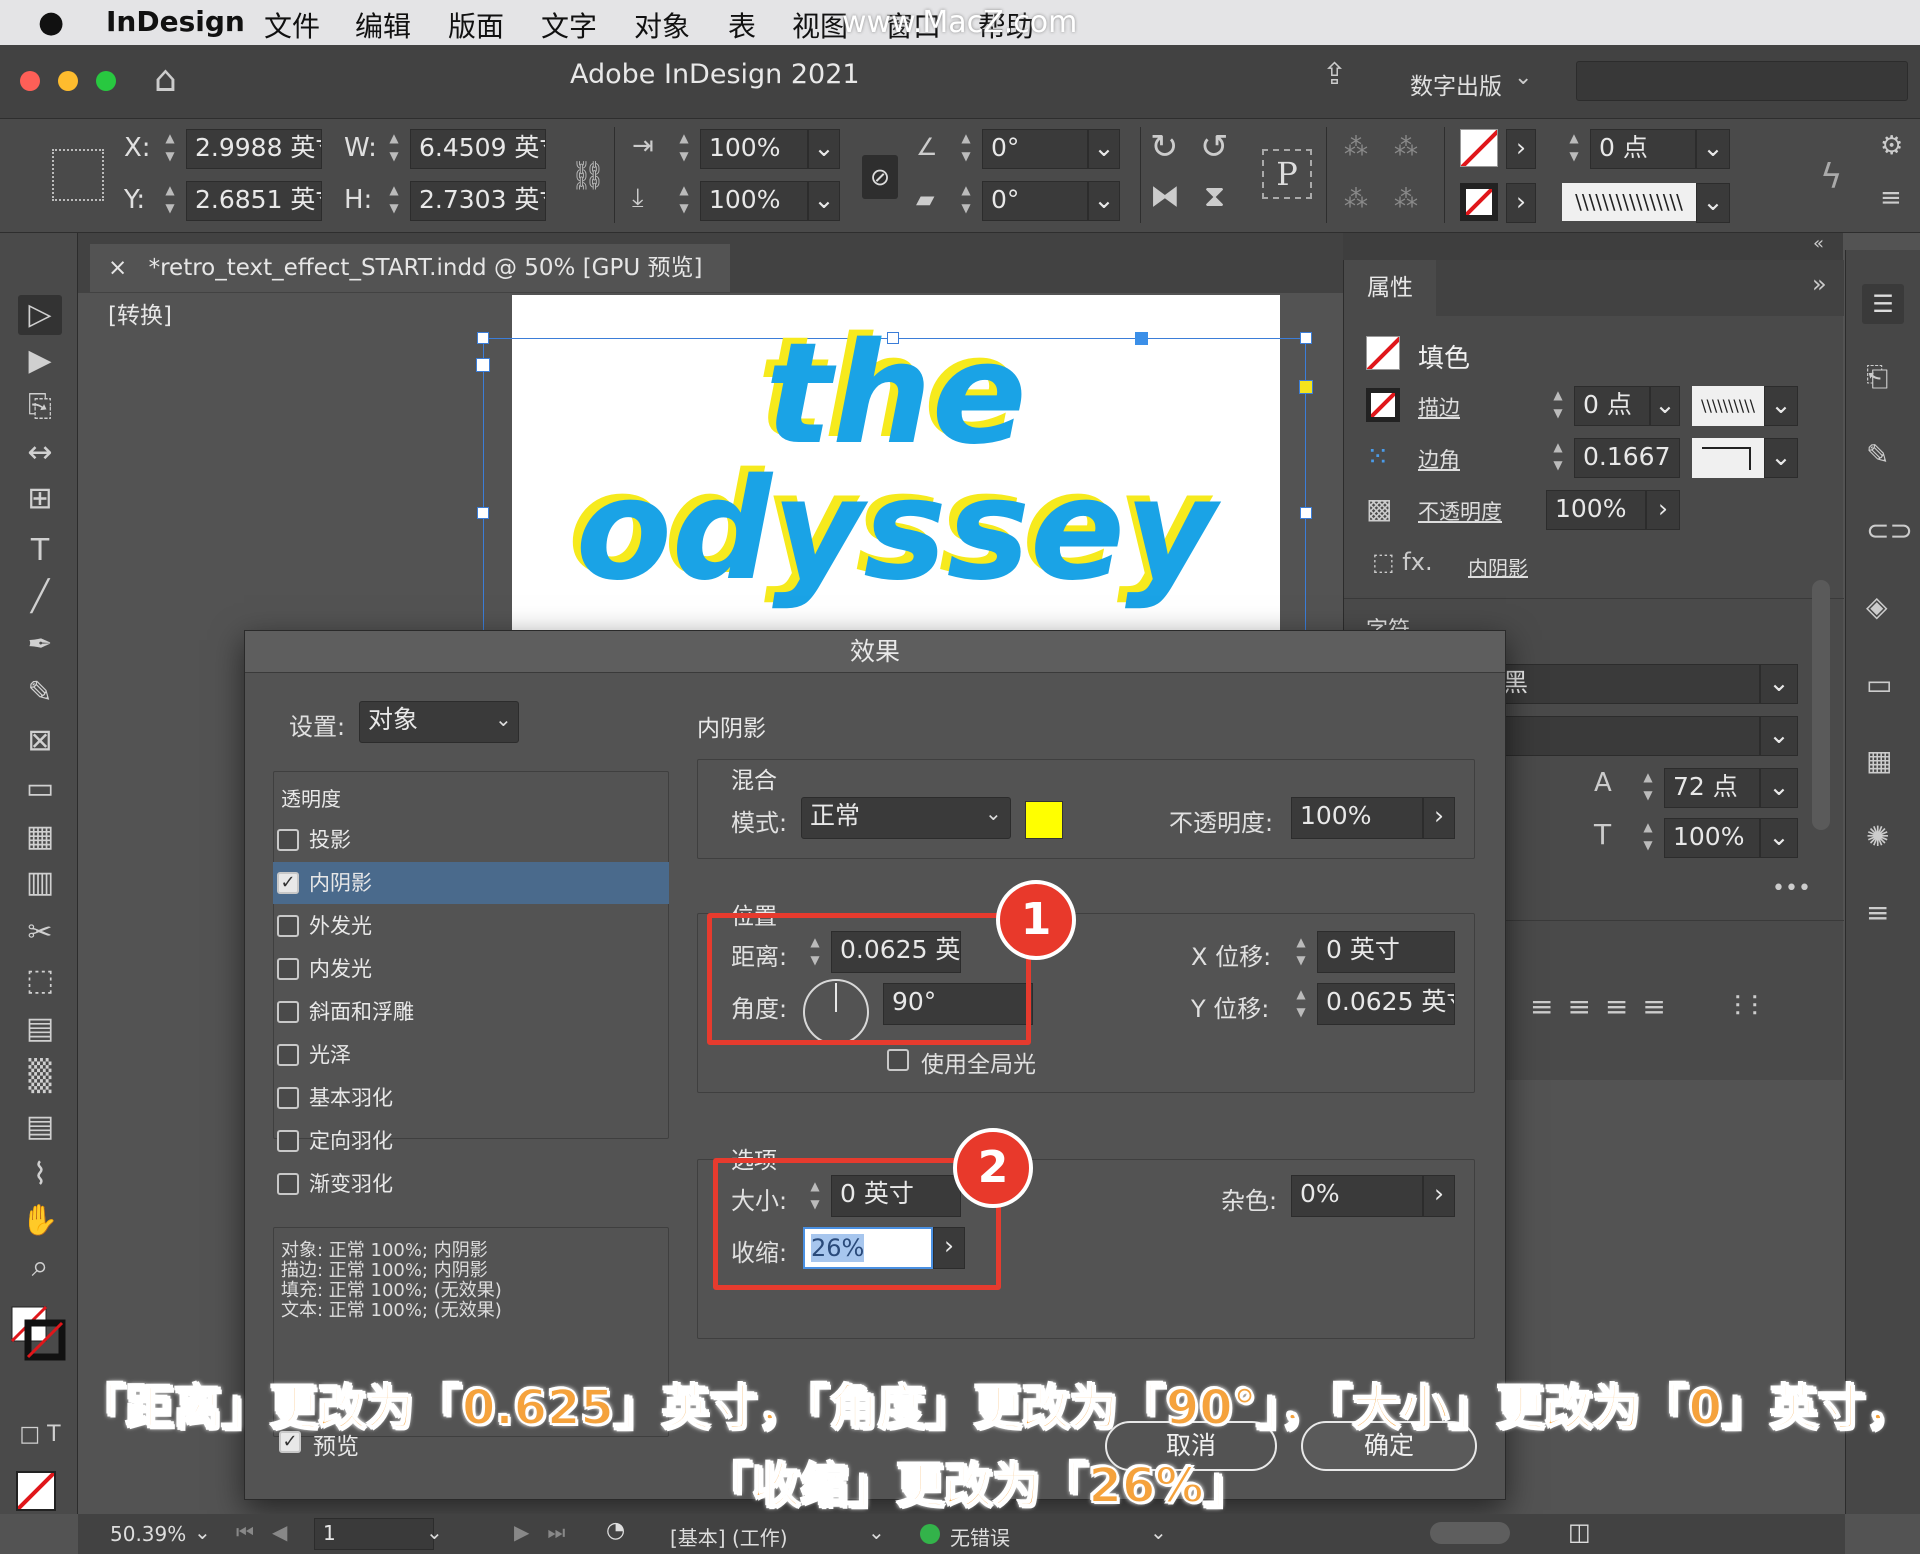  I want to click on y-stepper: ▲ ▼, so click(170, 201).